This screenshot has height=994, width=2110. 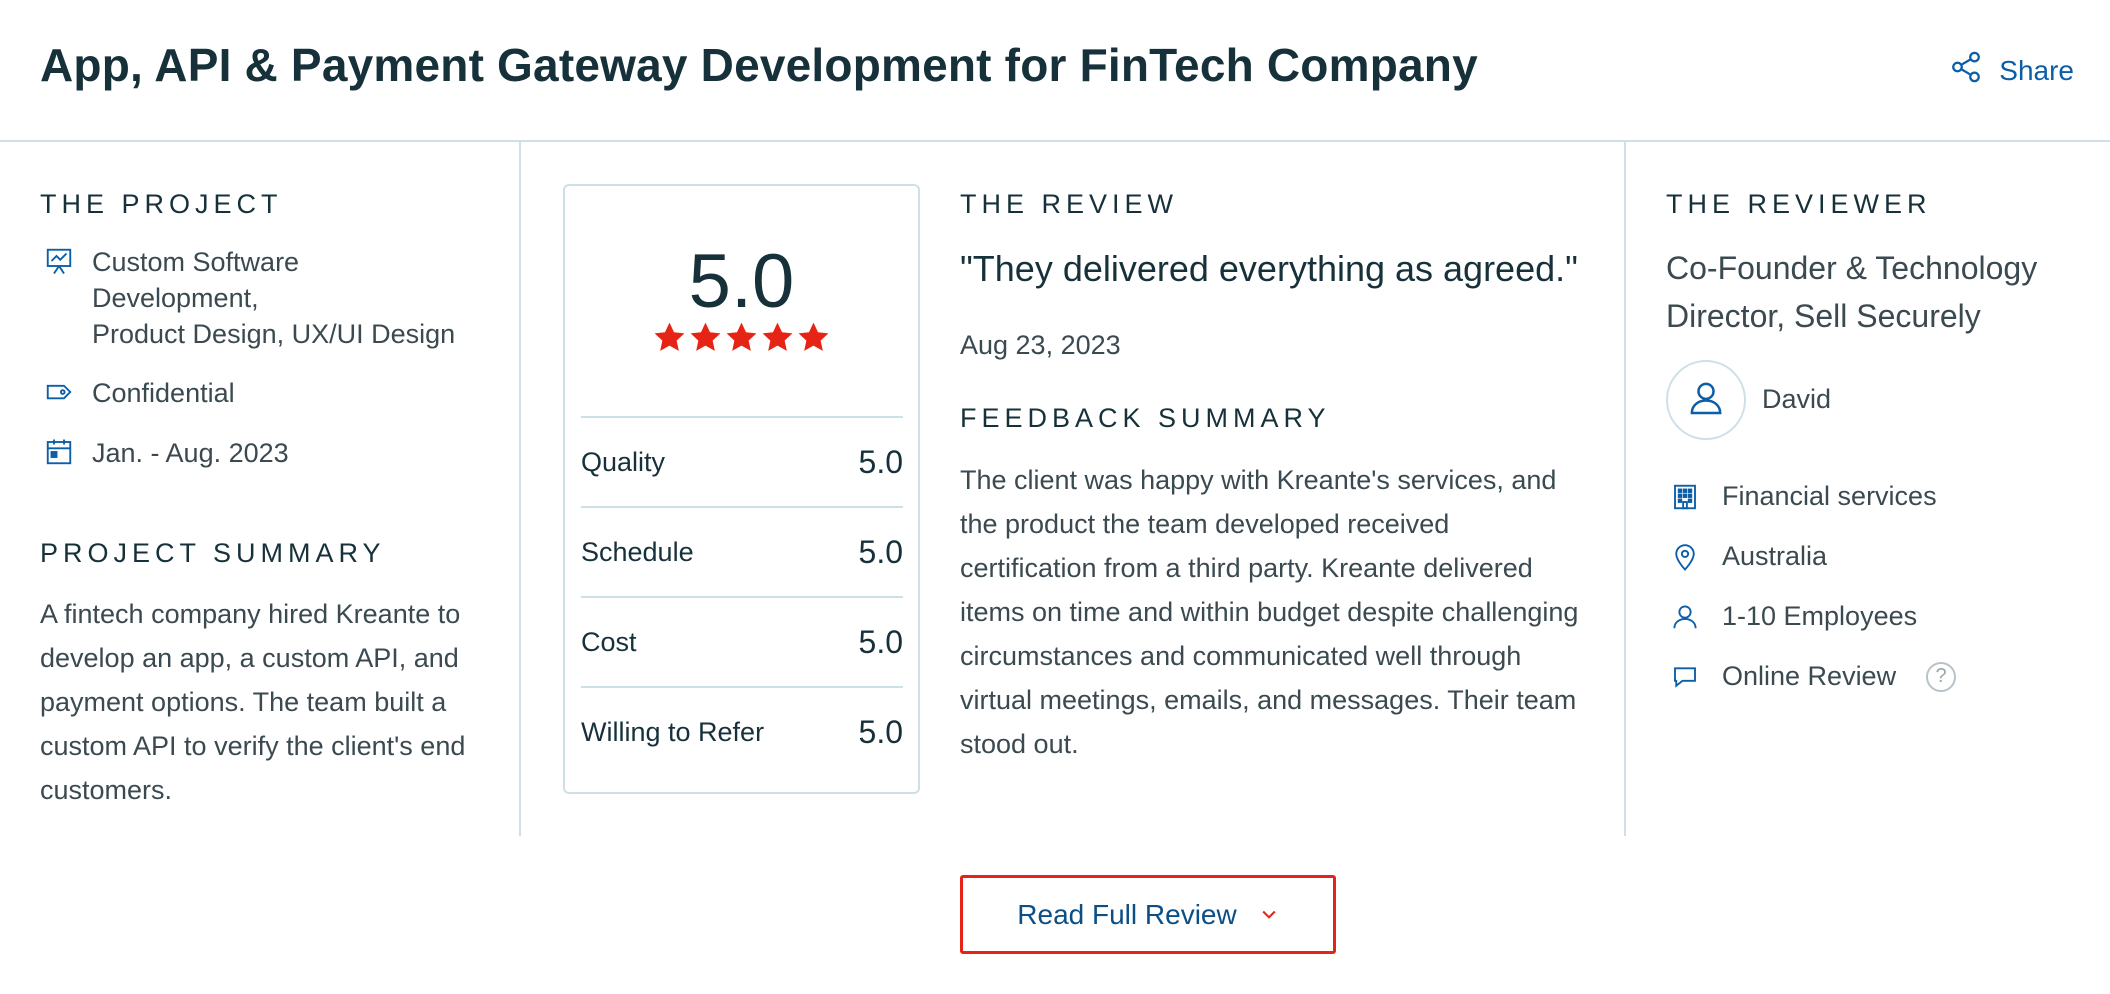 What do you see at coordinates (190, 453) in the screenshot?
I see `project-dates: Jan. - Aug. 2023` at bounding box center [190, 453].